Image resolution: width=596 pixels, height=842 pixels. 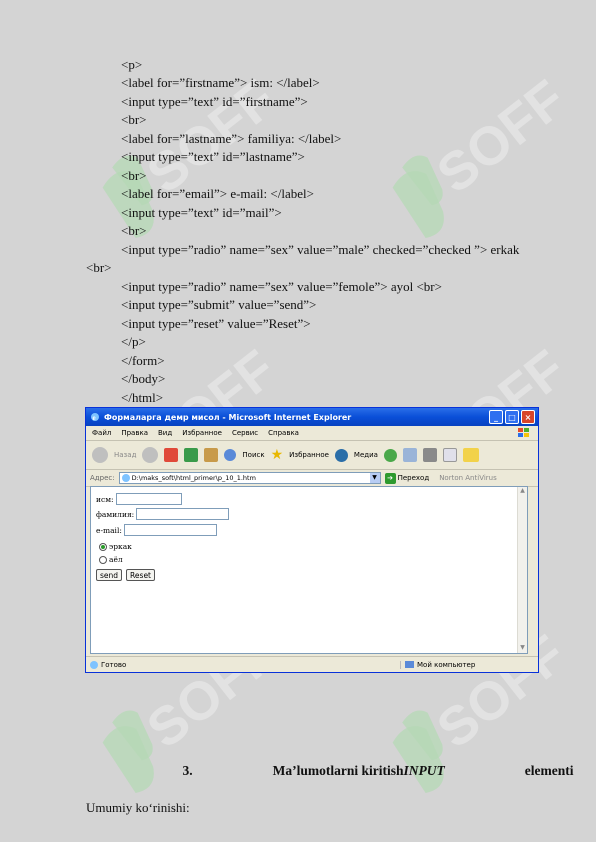 I want to click on media-button: Медиа, so click(x=366, y=455).